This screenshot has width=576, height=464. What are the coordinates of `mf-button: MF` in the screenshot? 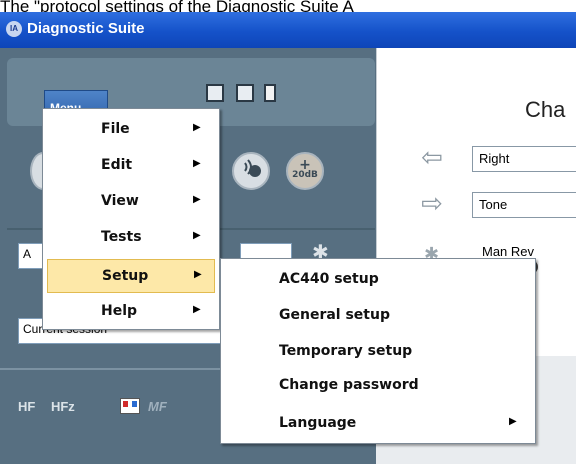 It's located at (157, 406).